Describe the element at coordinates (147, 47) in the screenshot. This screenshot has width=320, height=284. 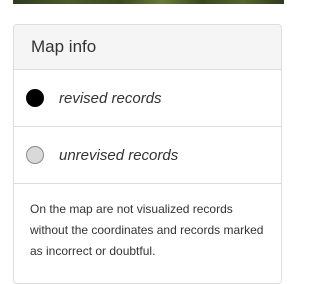
I see `panel-title: Map info` at that location.